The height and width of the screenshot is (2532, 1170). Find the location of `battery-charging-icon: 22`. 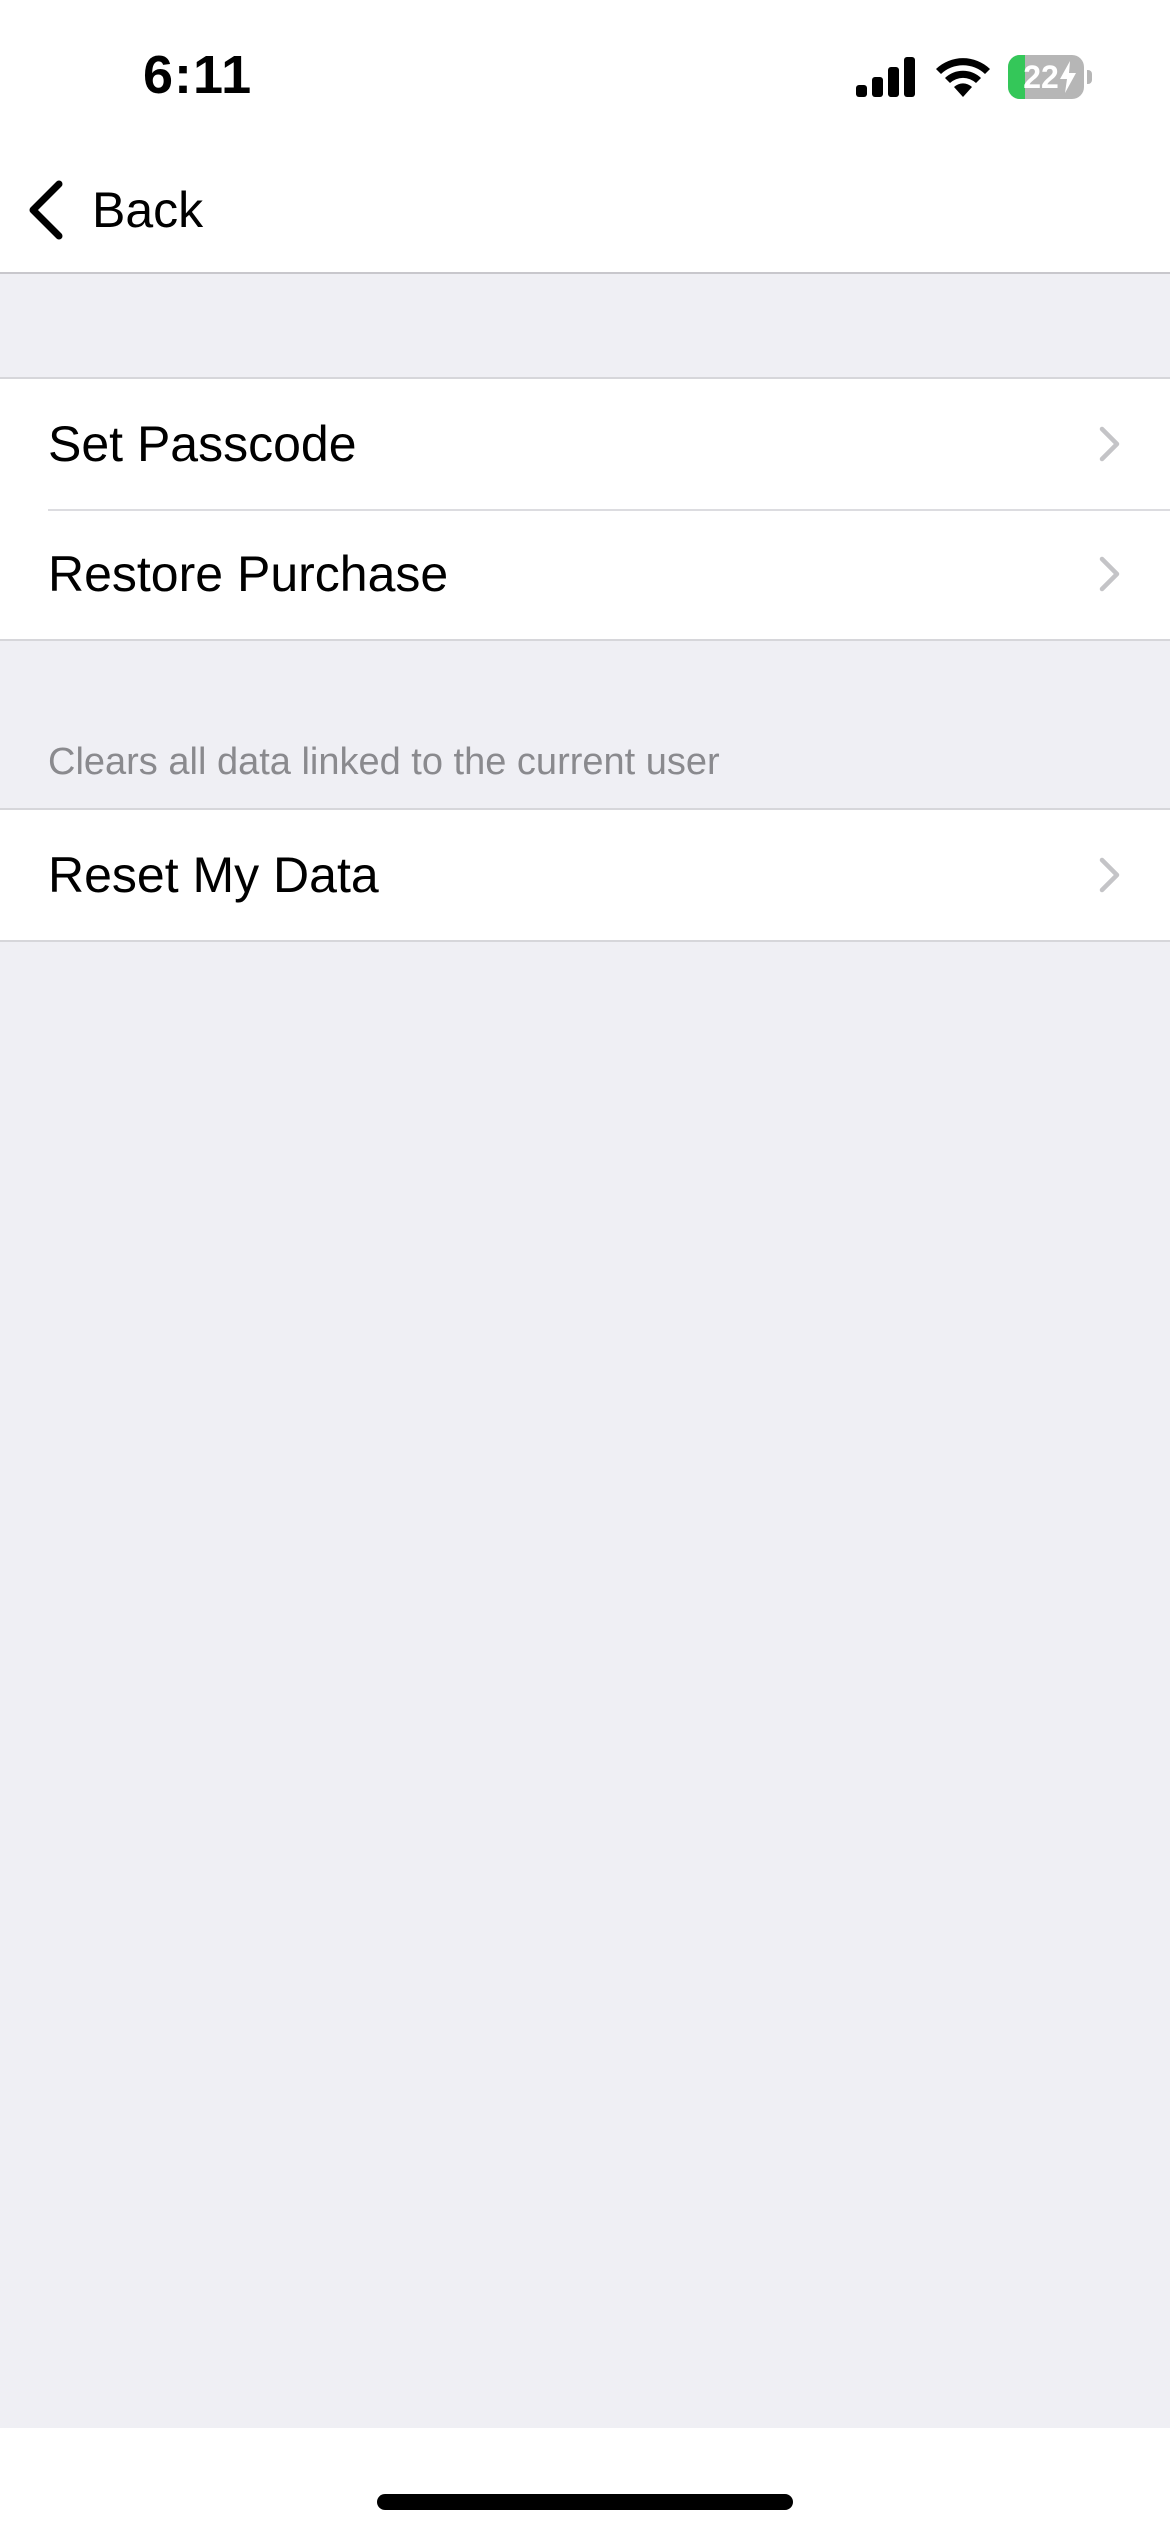

battery-charging-icon: 22 is located at coordinates (1050, 77).